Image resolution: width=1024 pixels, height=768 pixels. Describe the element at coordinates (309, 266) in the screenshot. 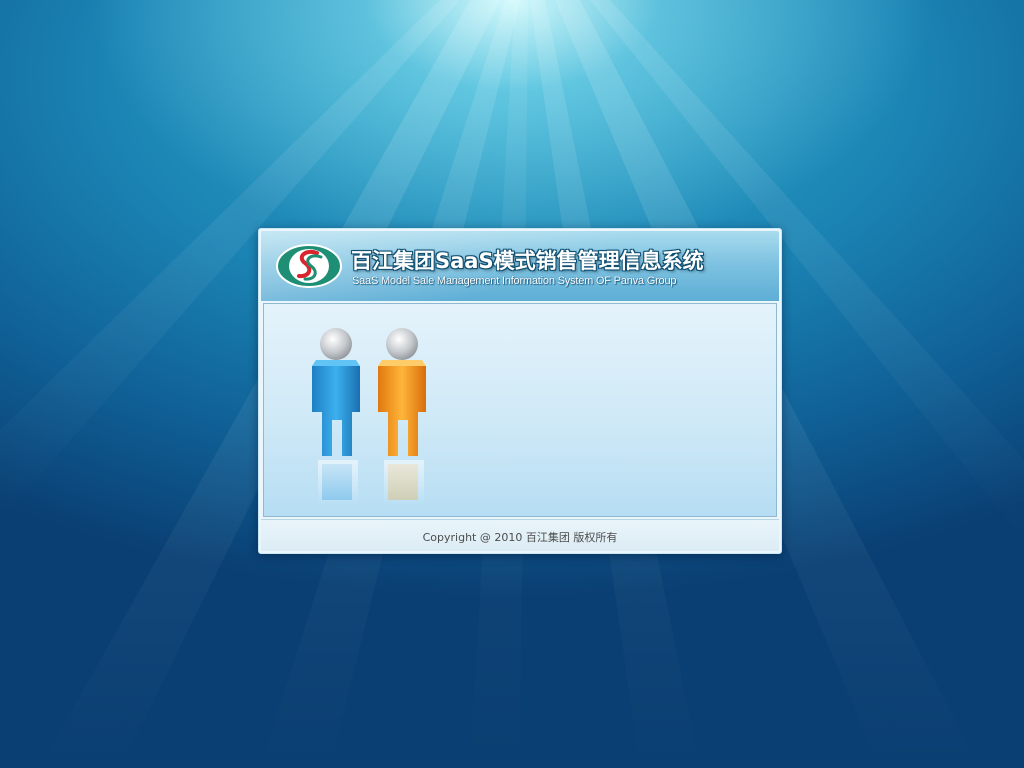

I see `panva-s-logo-icon` at that location.